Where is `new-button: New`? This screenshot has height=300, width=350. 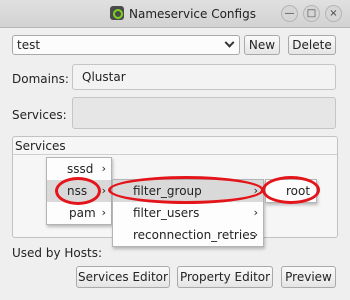 new-button: New is located at coordinates (262, 45).